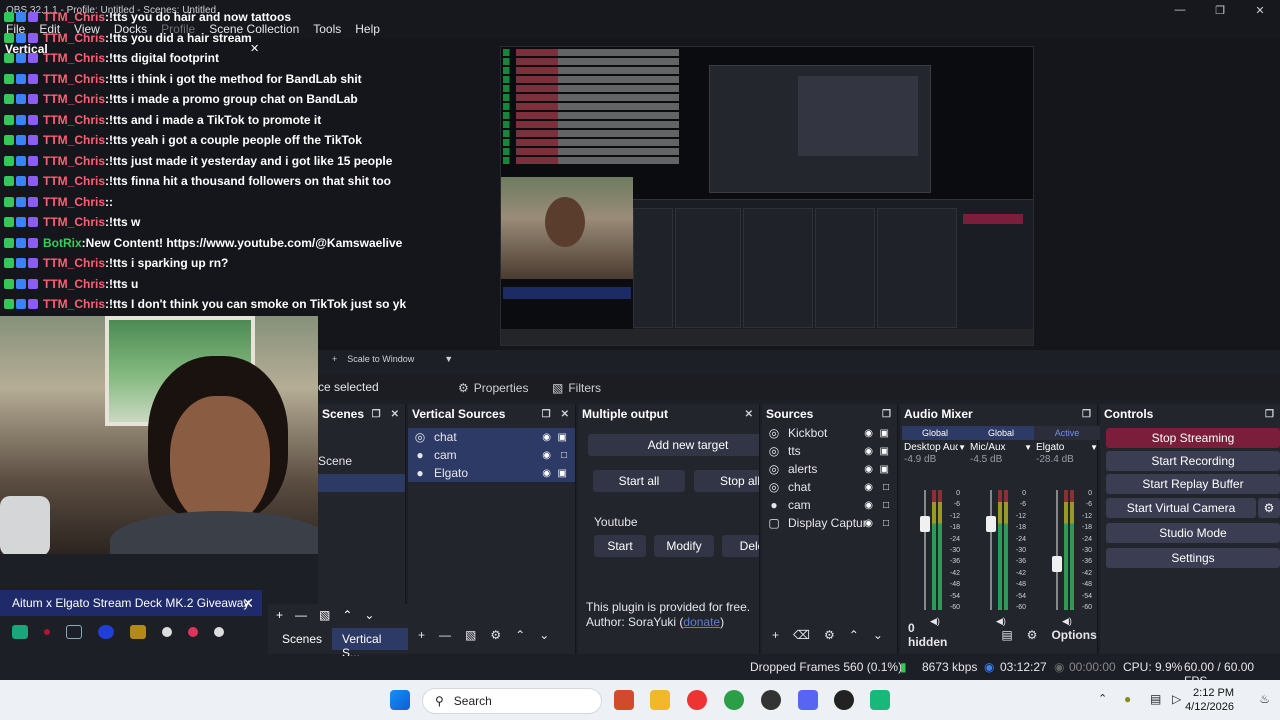 The width and height of the screenshot is (1280, 720). Describe the element at coordinates (106, 632) in the screenshot. I see `refresh-icon` at that location.